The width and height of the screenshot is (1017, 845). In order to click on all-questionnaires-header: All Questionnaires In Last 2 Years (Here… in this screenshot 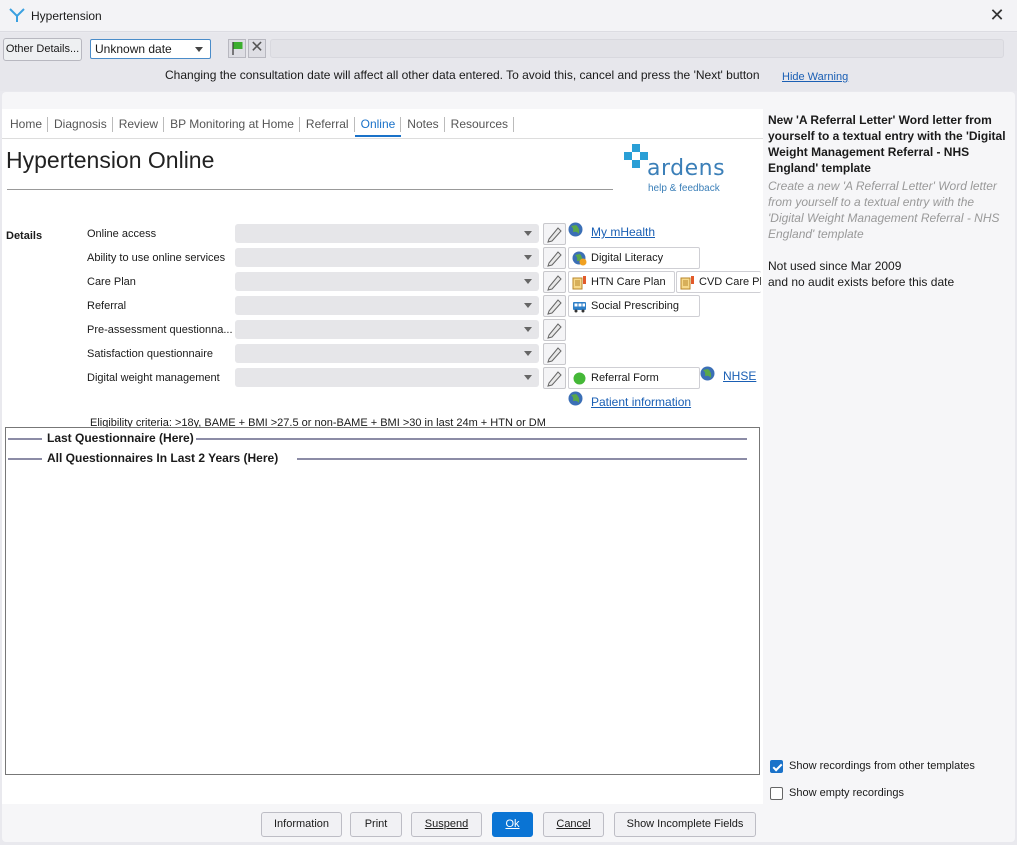, I will do `click(377, 458)`.